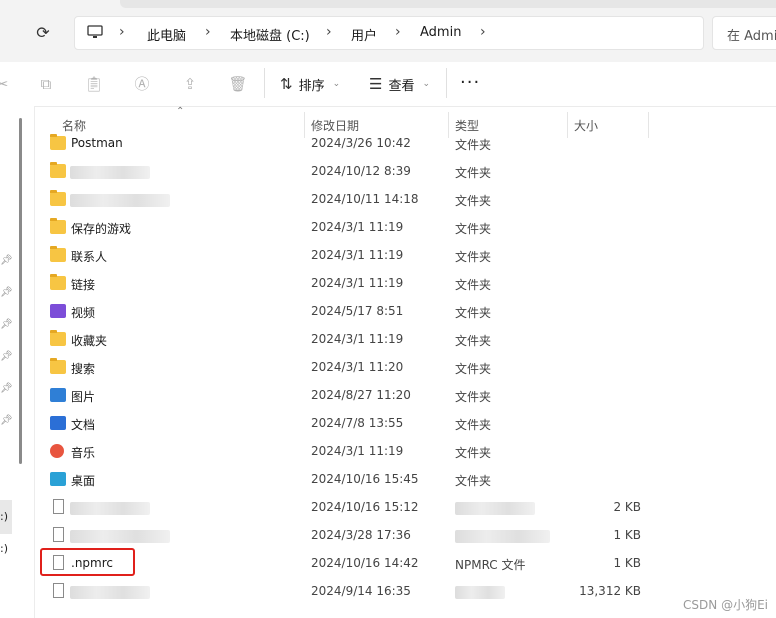 The image size is (776, 618). I want to click on file-row: 2024/3/28 17:36 1 KB, so click(360, 536).